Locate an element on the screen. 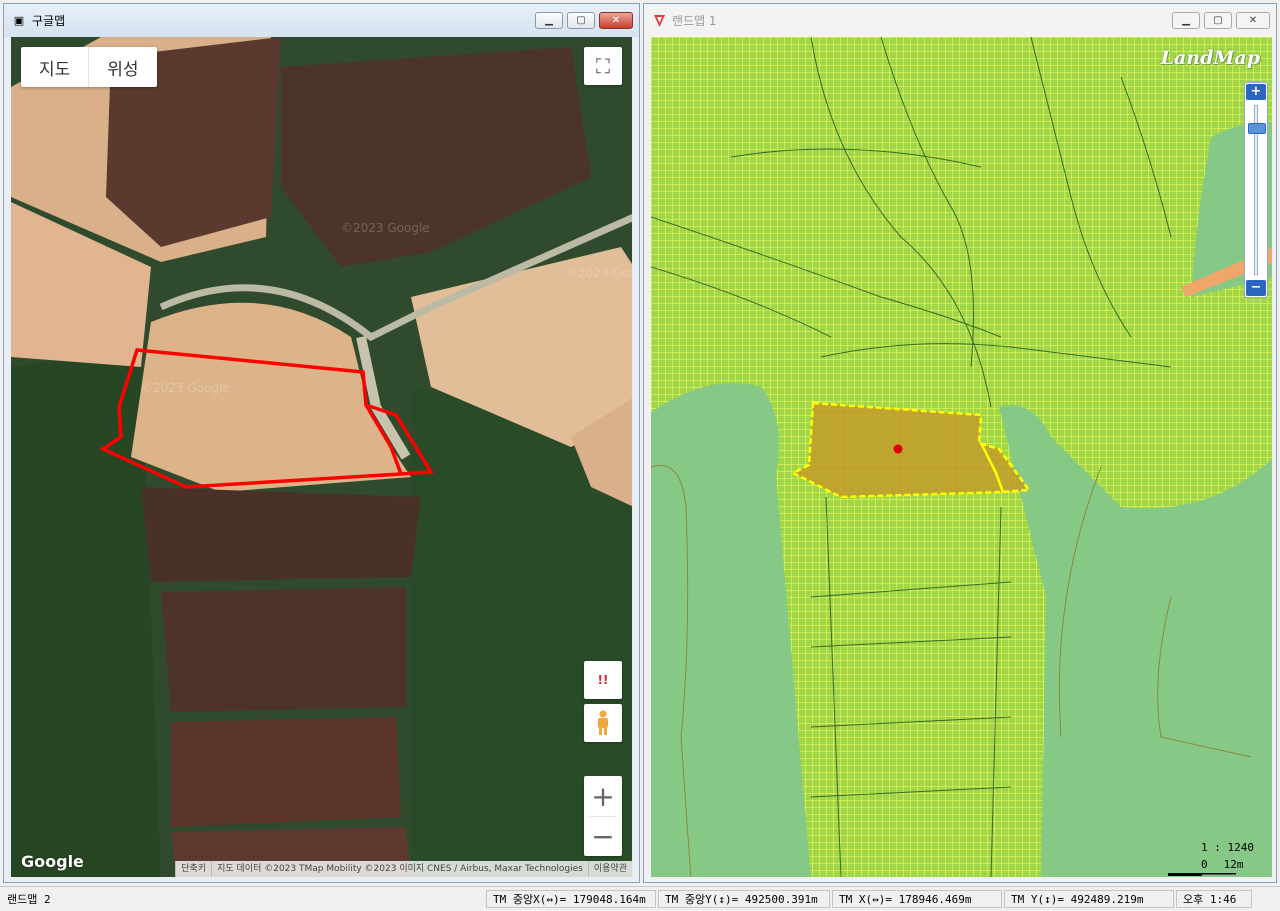  zoom-control: + − is located at coordinates (603, 816).